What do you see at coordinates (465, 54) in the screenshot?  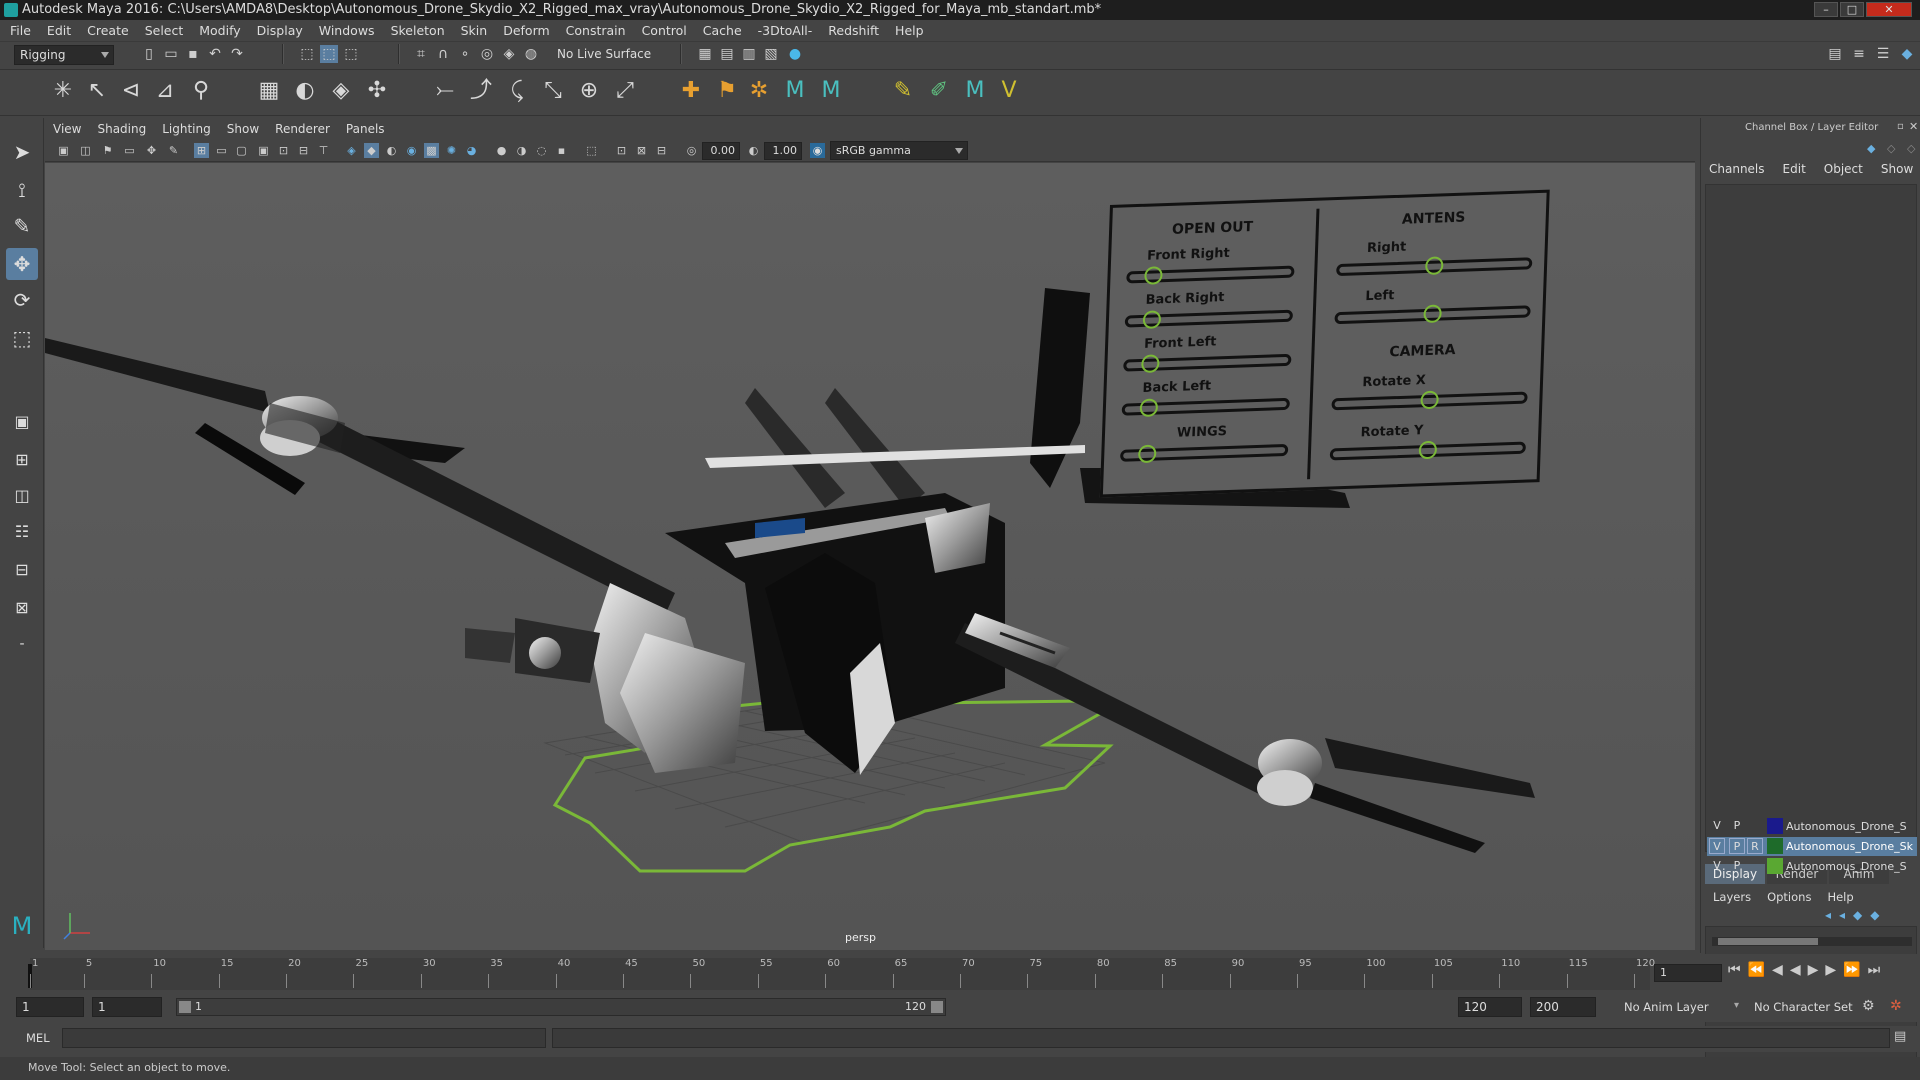 I see `snap-point-icon: ∘` at bounding box center [465, 54].